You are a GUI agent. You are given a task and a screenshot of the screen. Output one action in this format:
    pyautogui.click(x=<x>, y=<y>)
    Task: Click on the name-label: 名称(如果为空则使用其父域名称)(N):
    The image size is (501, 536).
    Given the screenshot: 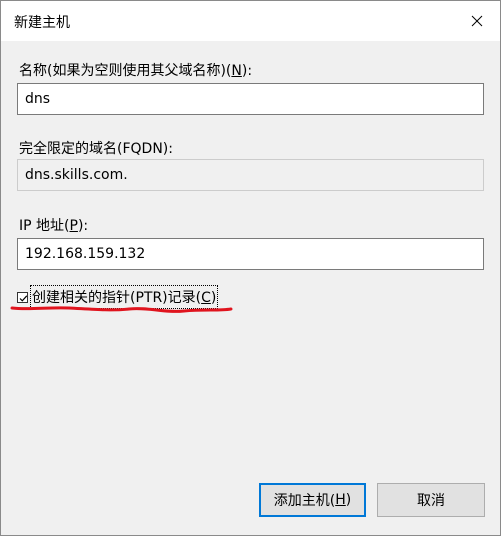 What is the action you would take?
    pyautogui.click(x=136, y=71)
    